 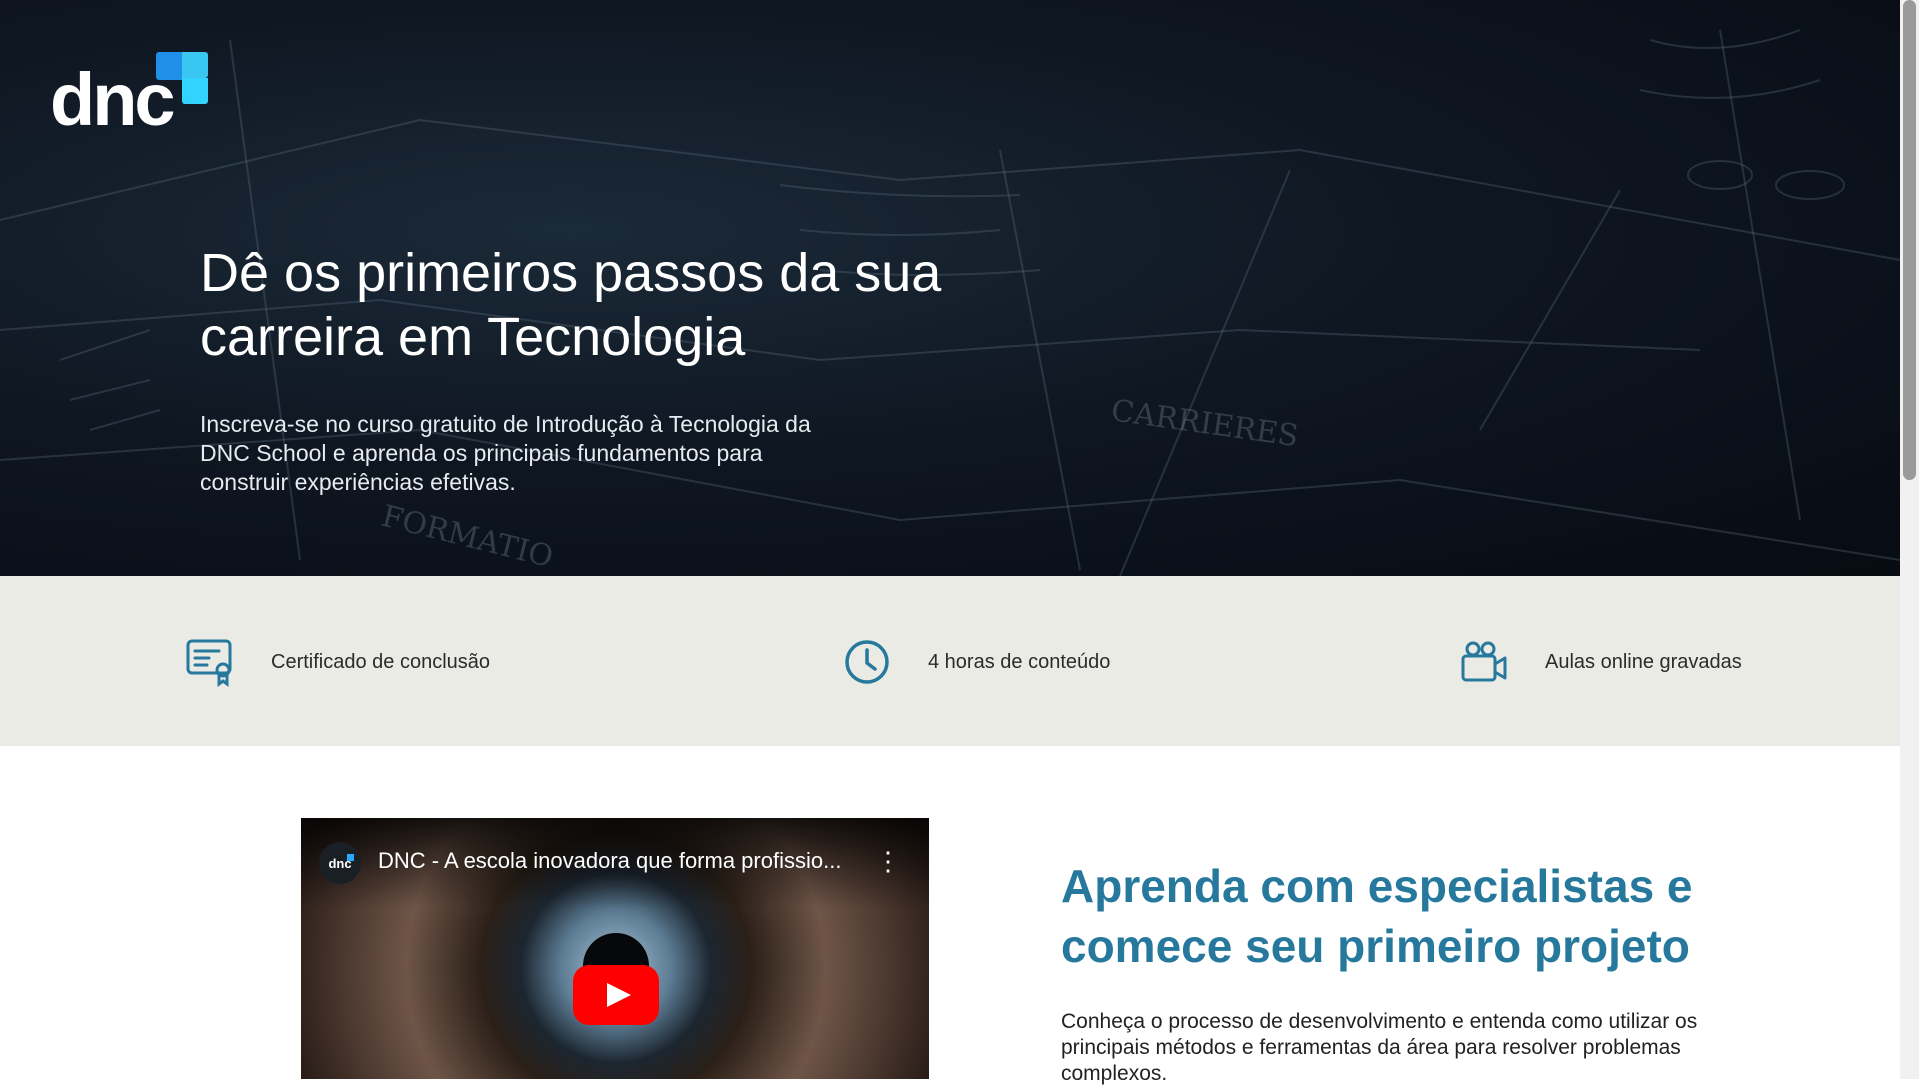 I want to click on dnc-logo: dnc, so click(x=130, y=93).